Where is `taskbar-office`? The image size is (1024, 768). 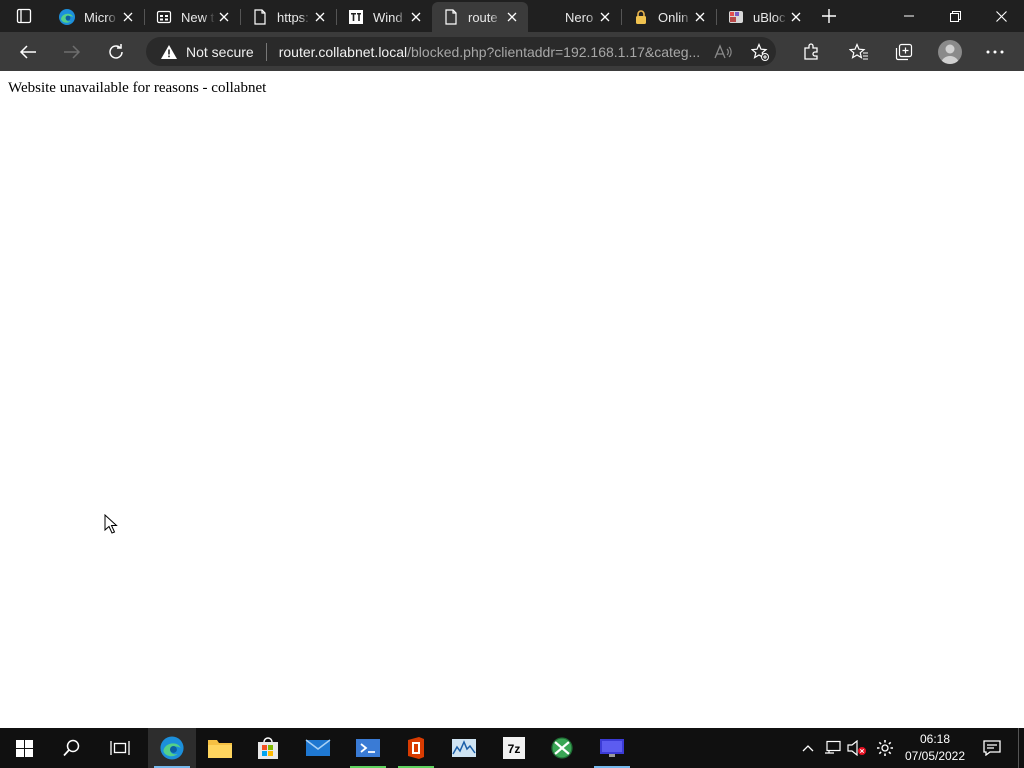
taskbar-office is located at coordinates (416, 748).